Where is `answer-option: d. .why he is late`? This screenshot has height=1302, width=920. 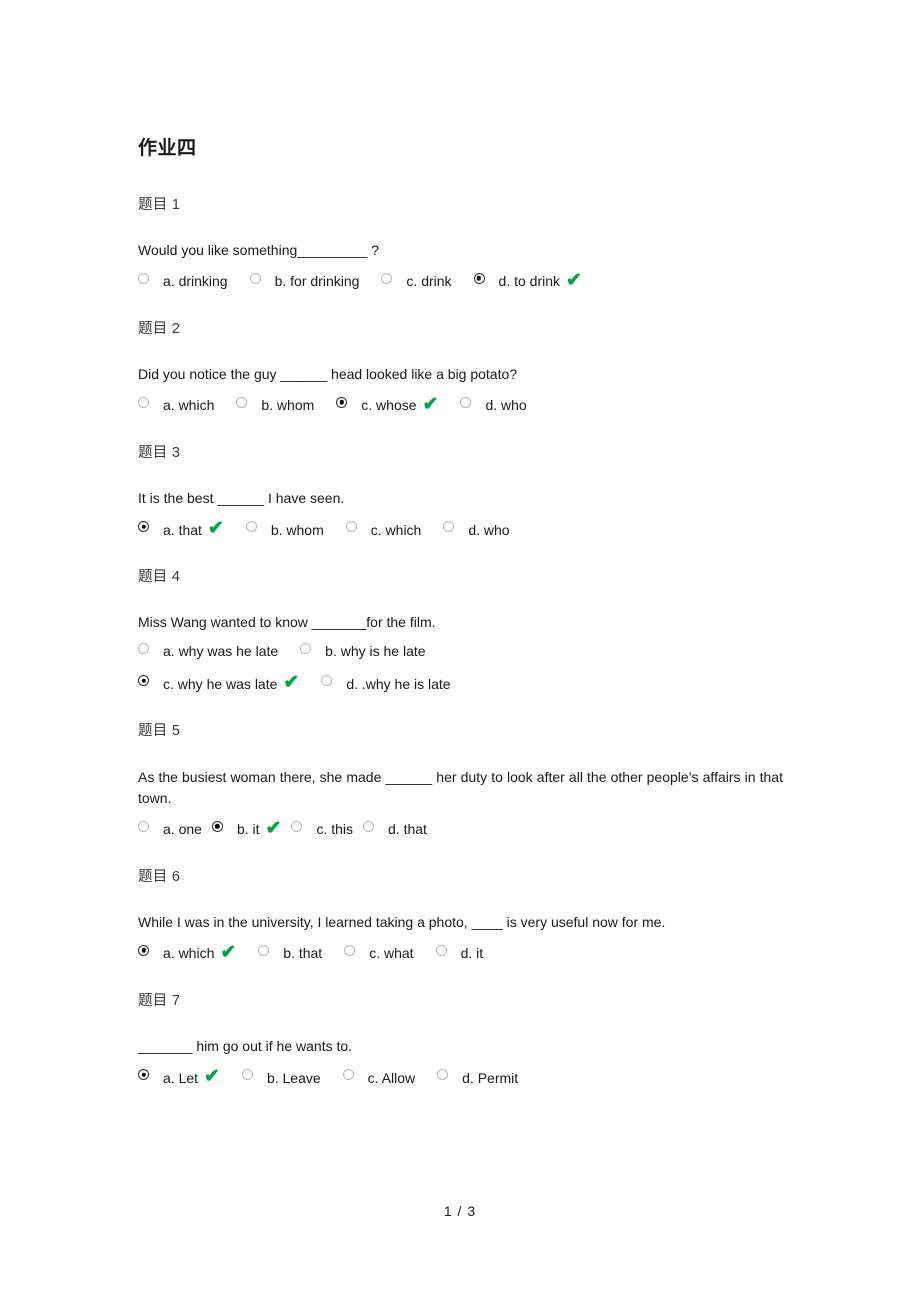 answer-option: d. .why he is late is located at coordinates (386, 683).